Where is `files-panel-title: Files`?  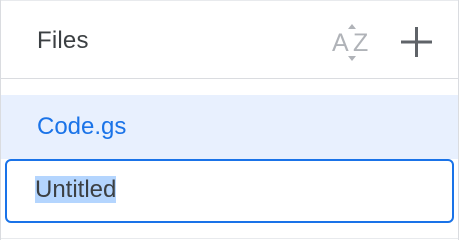
files-panel-title: Files is located at coordinates (63, 40).